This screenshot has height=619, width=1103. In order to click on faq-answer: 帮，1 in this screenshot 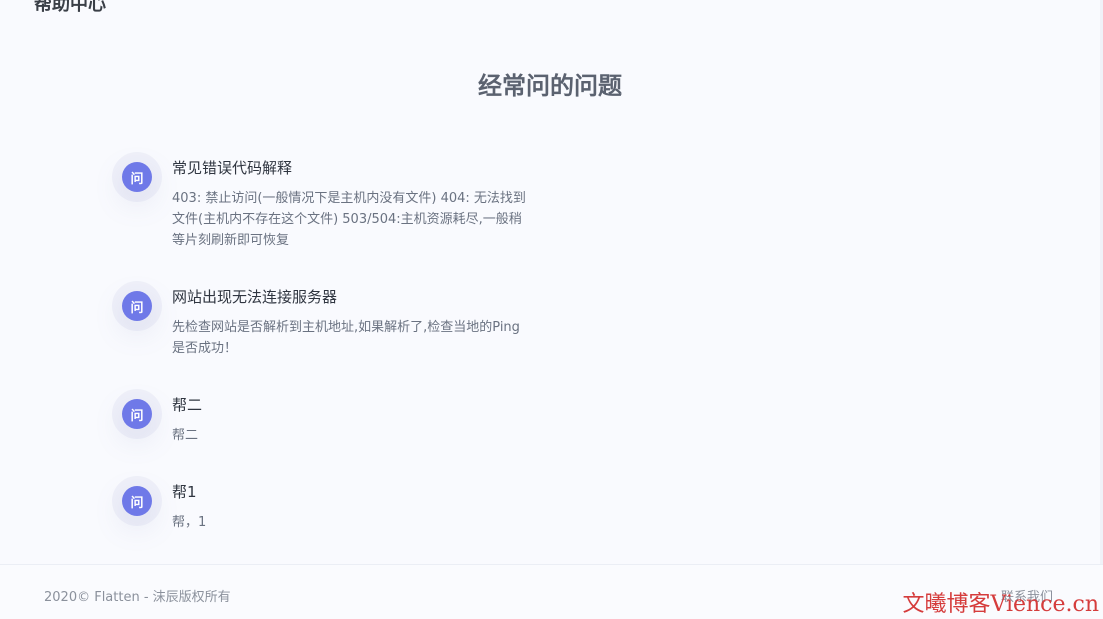, I will do `click(189, 522)`.